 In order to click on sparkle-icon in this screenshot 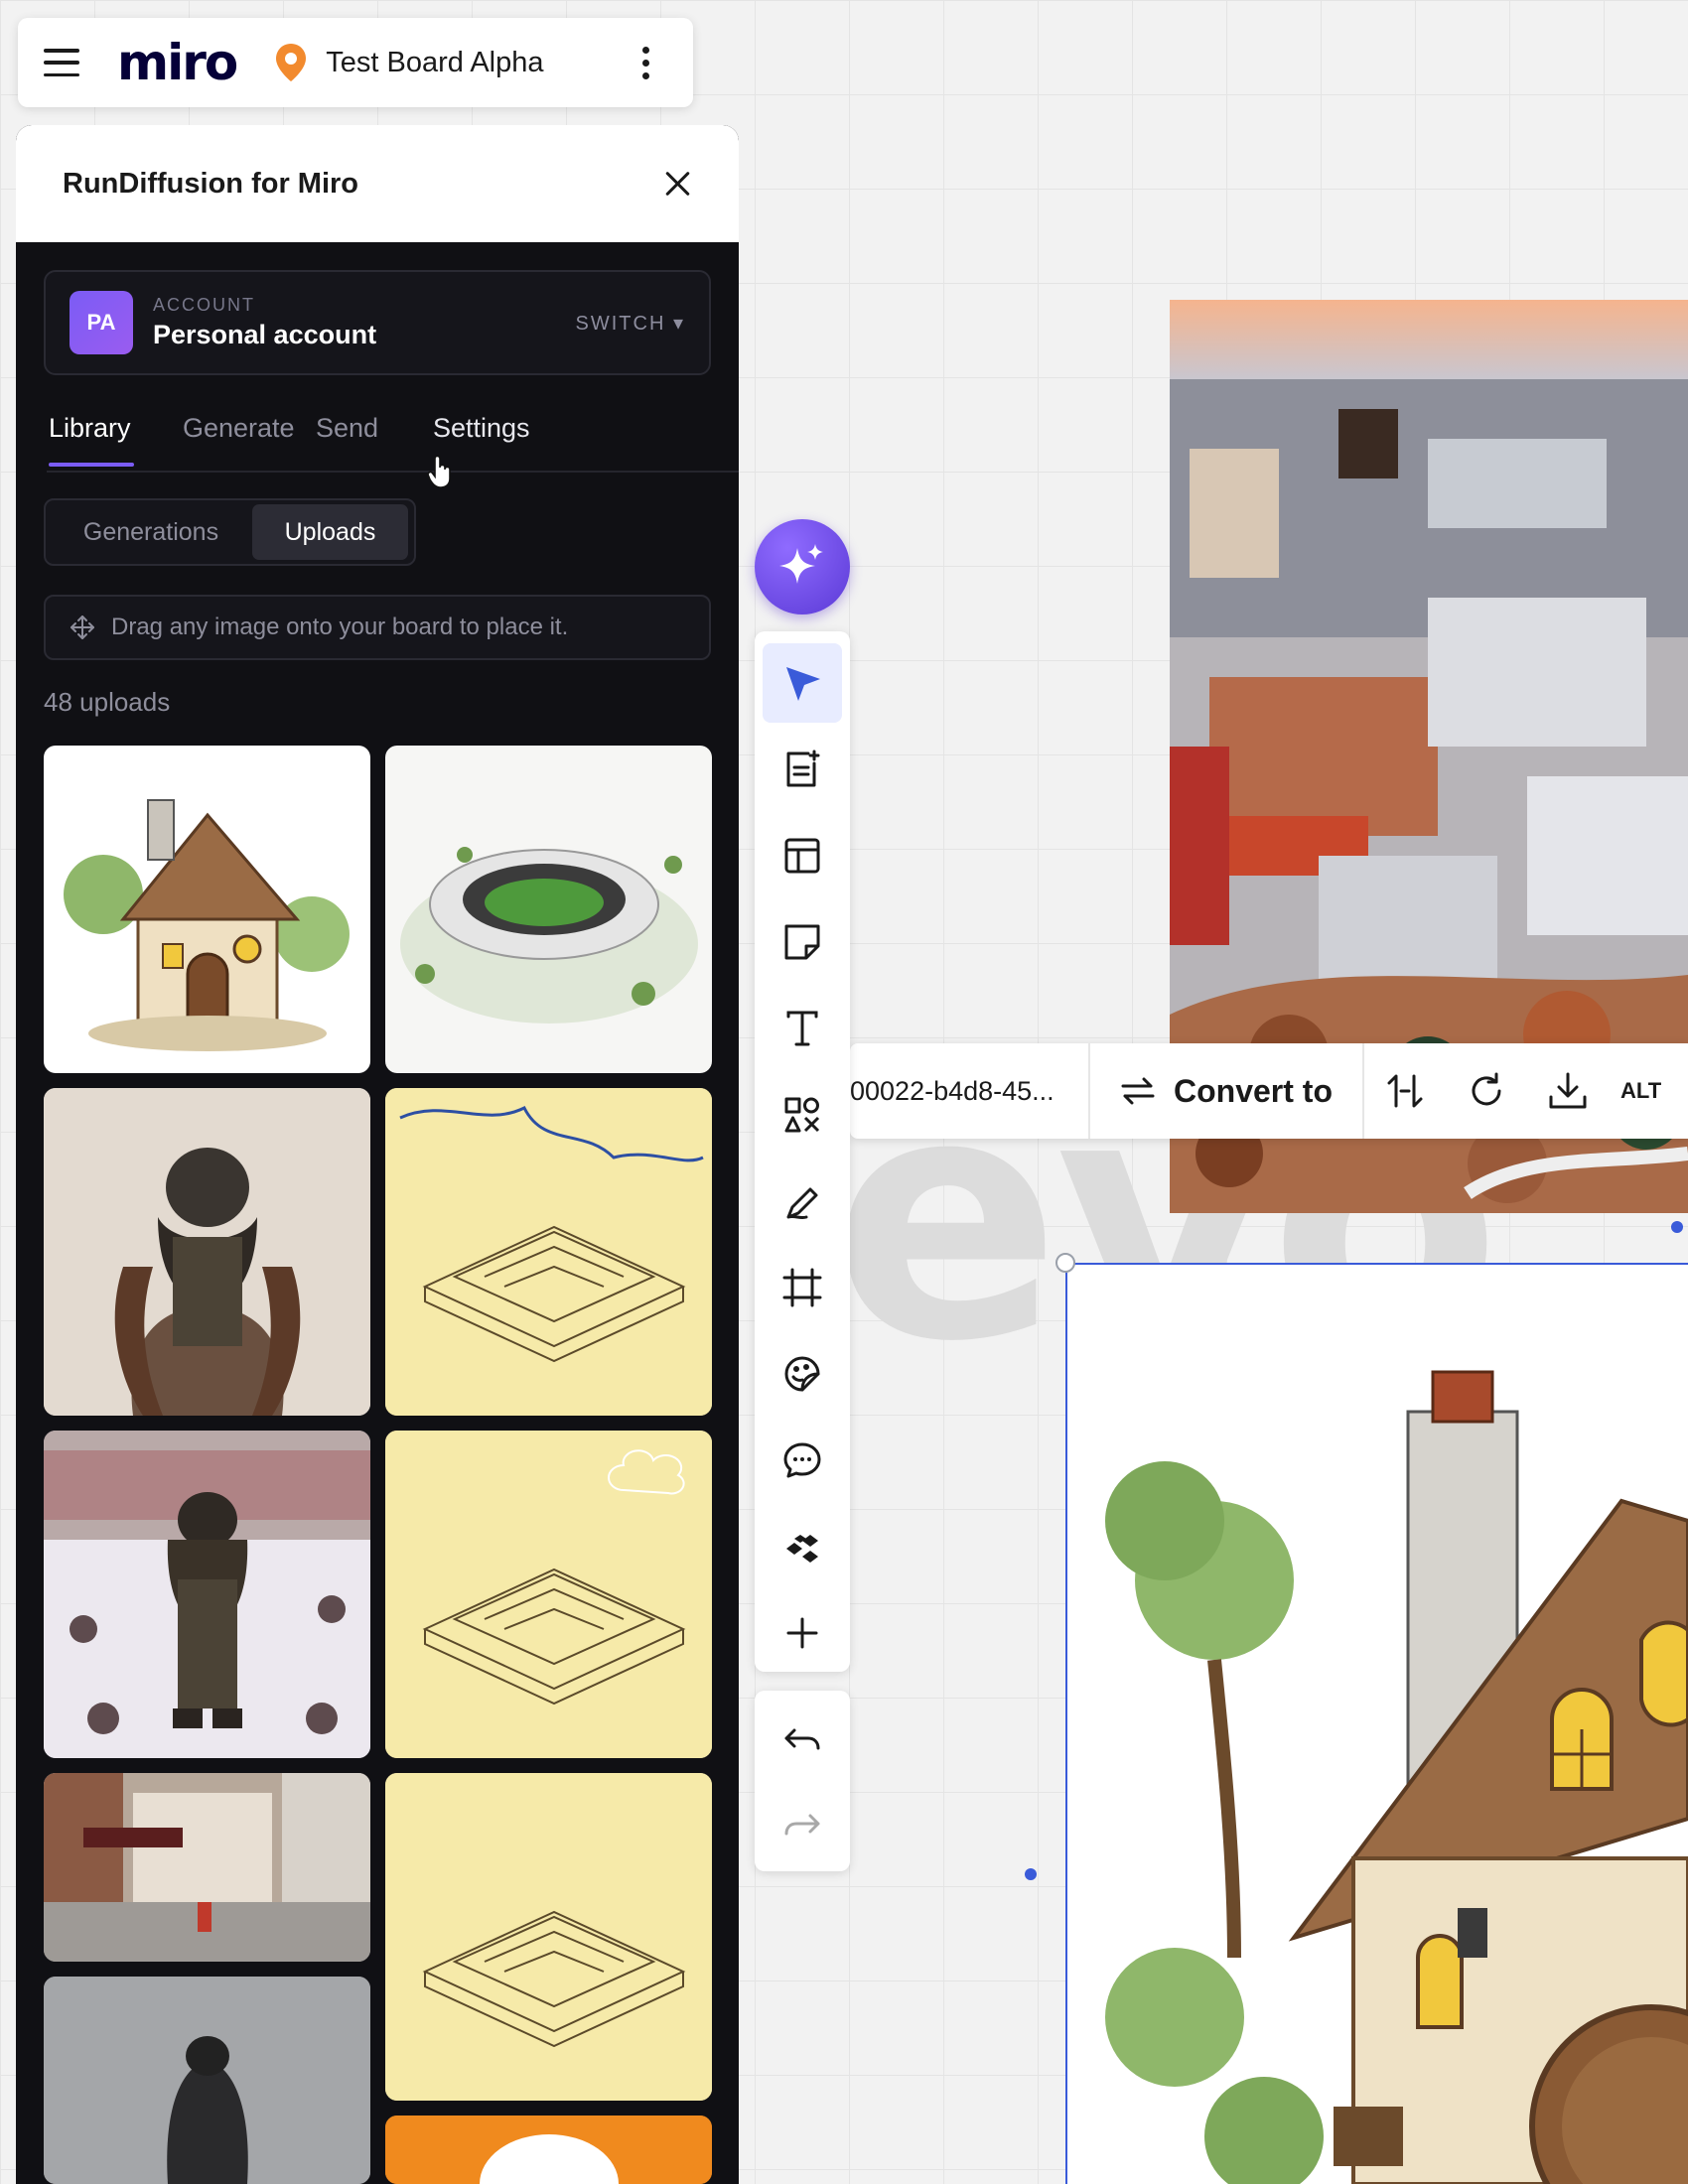, I will do `click(801, 564)`.